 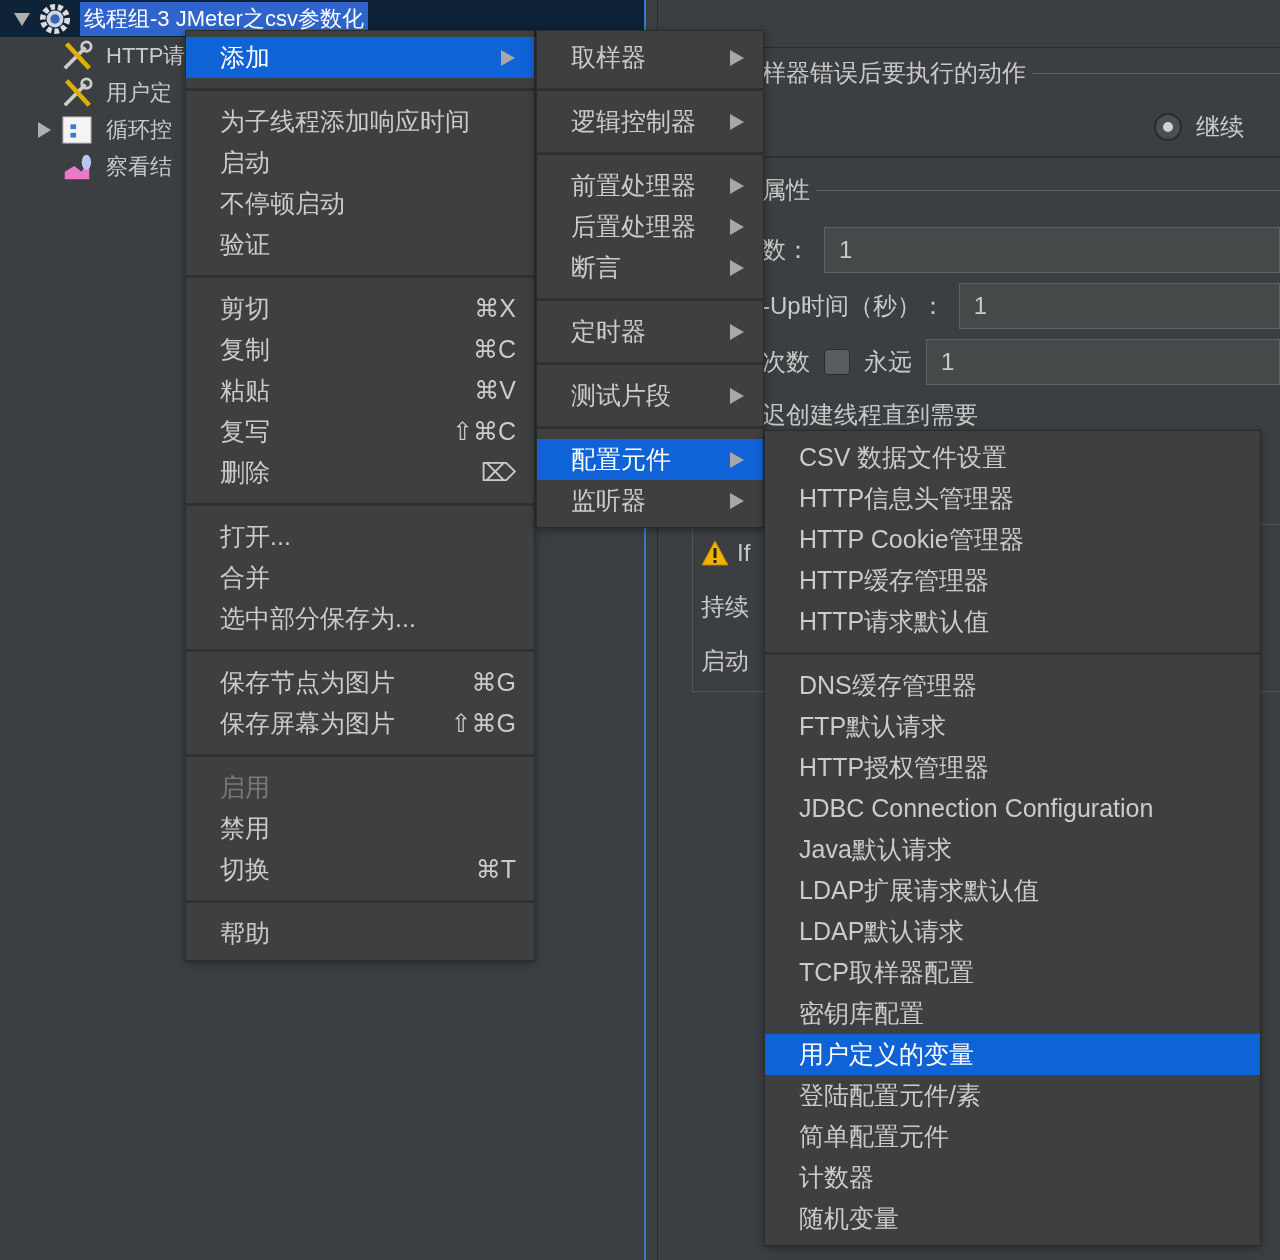 I want to click on section-legend: 属性, so click(x=786, y=190).